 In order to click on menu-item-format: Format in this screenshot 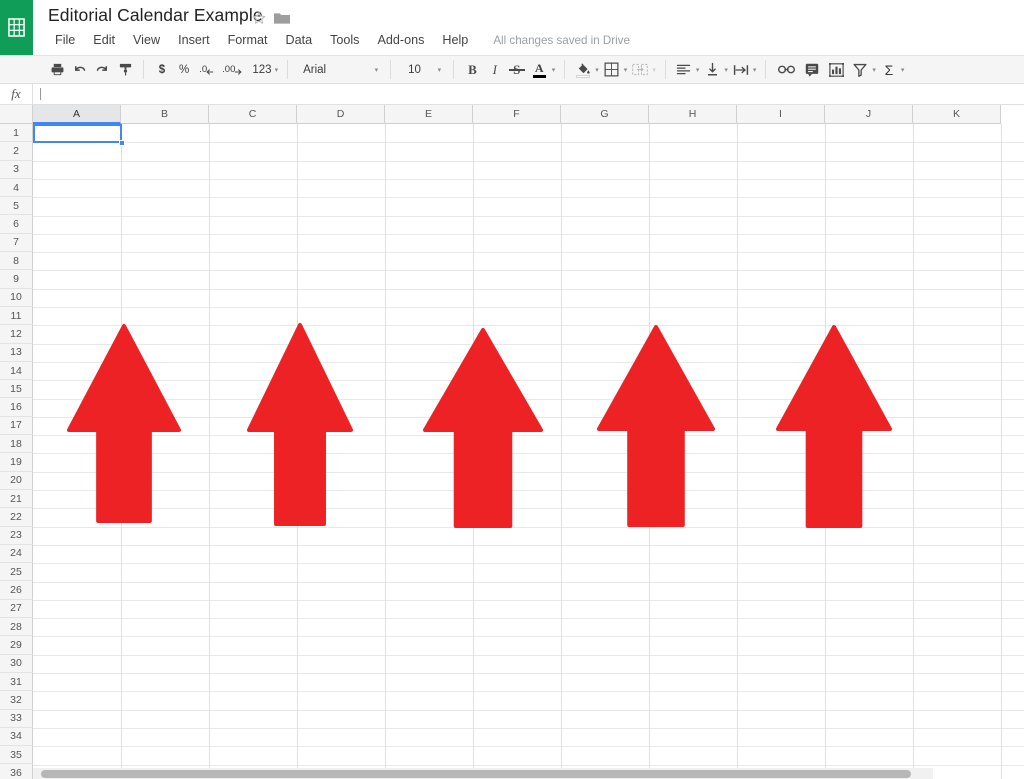, I will do `click(248, 40)`.